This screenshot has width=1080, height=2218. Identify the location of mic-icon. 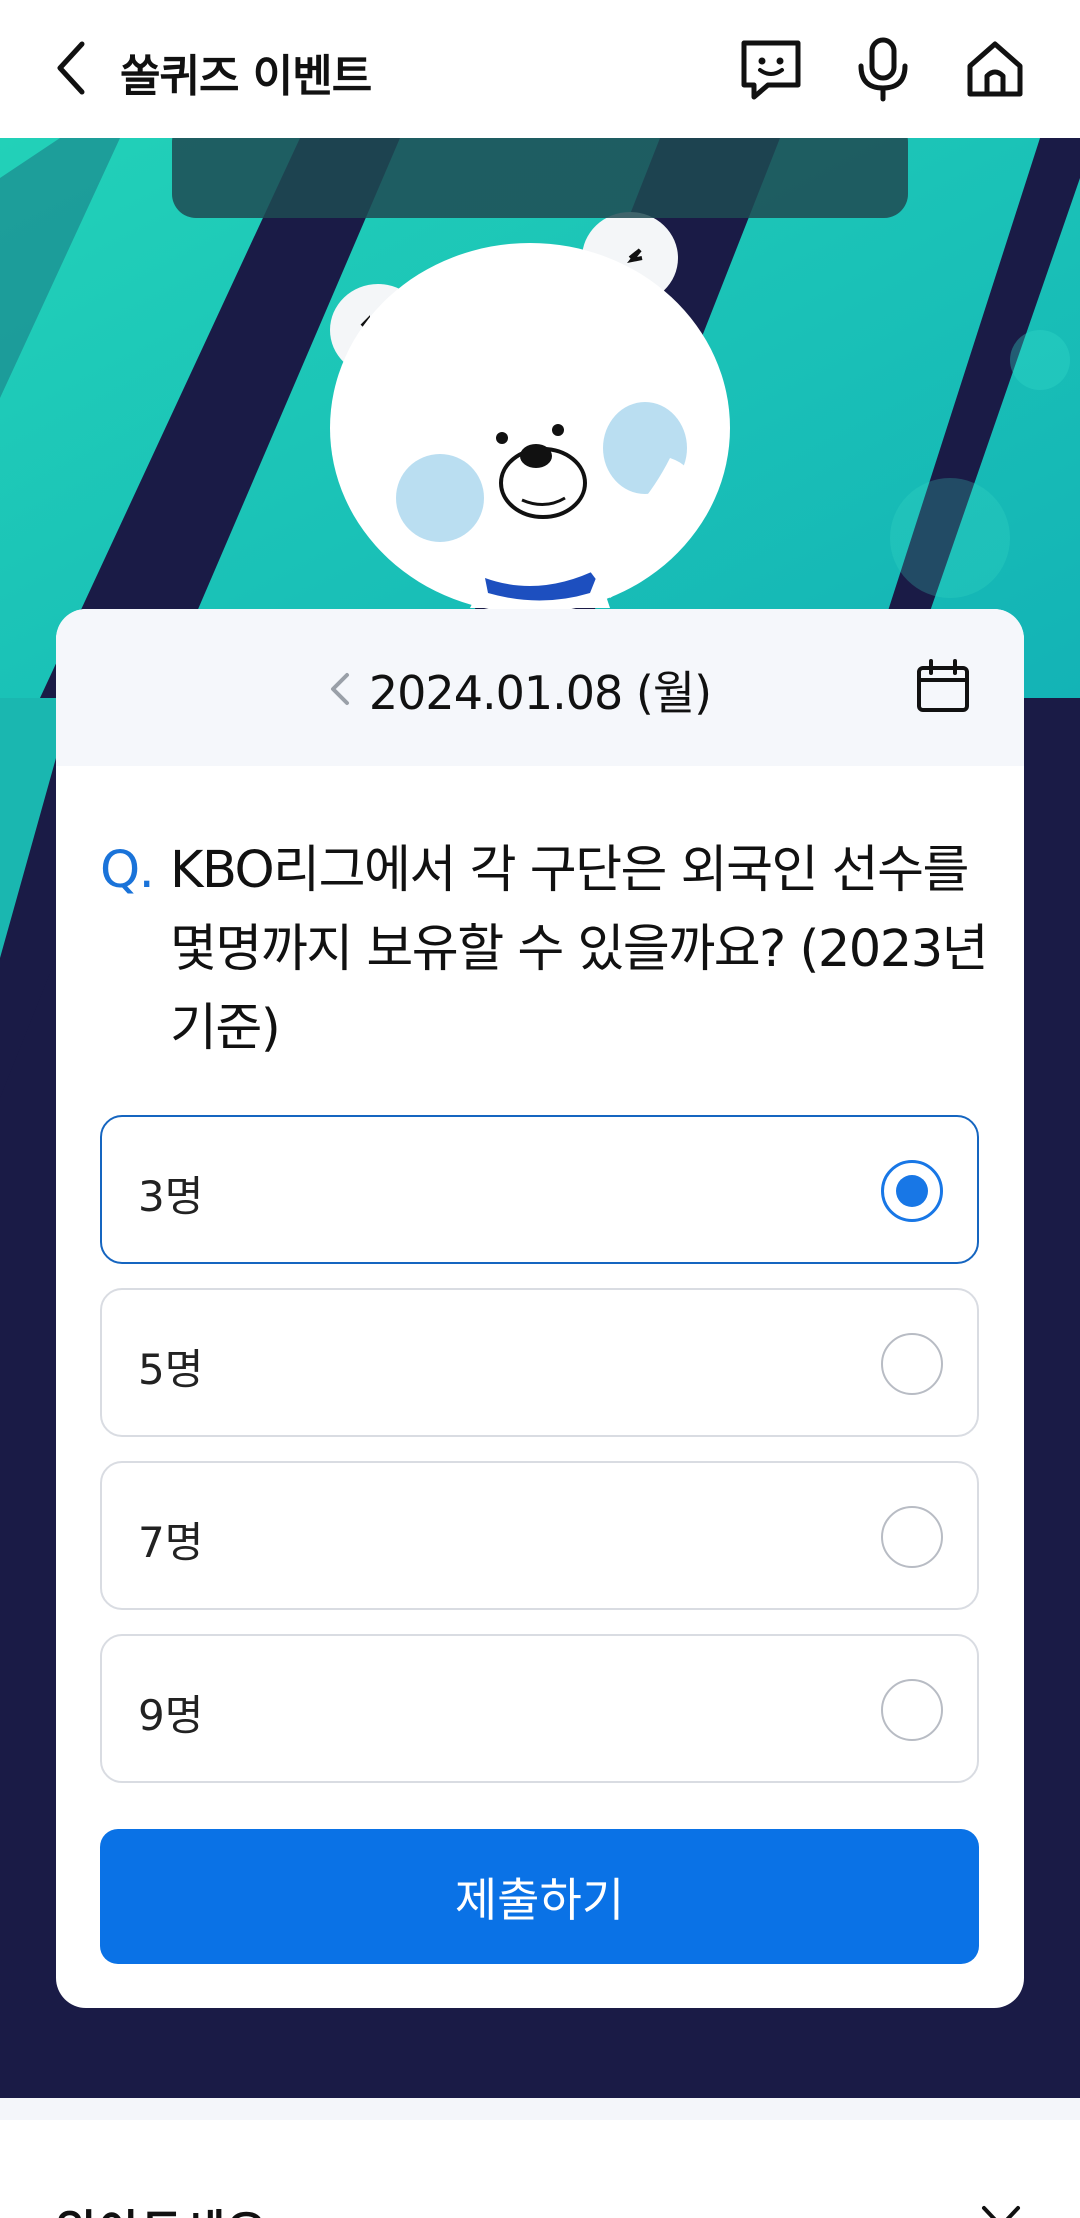
(883, 69).